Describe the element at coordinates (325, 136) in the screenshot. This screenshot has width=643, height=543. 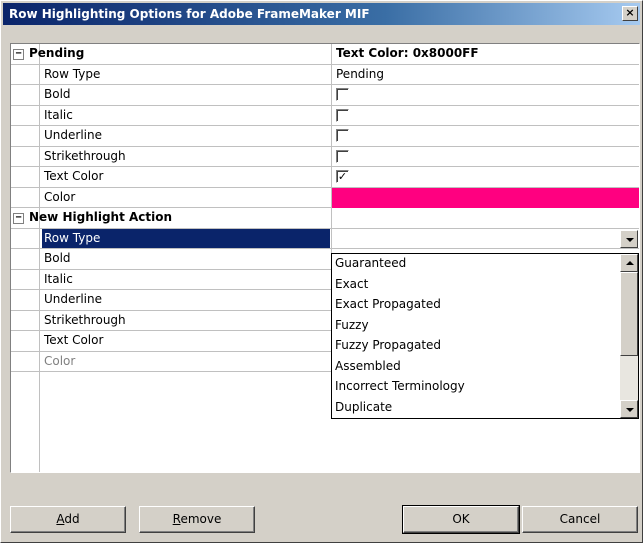
I see `property-row-underline: Underline` at that location.